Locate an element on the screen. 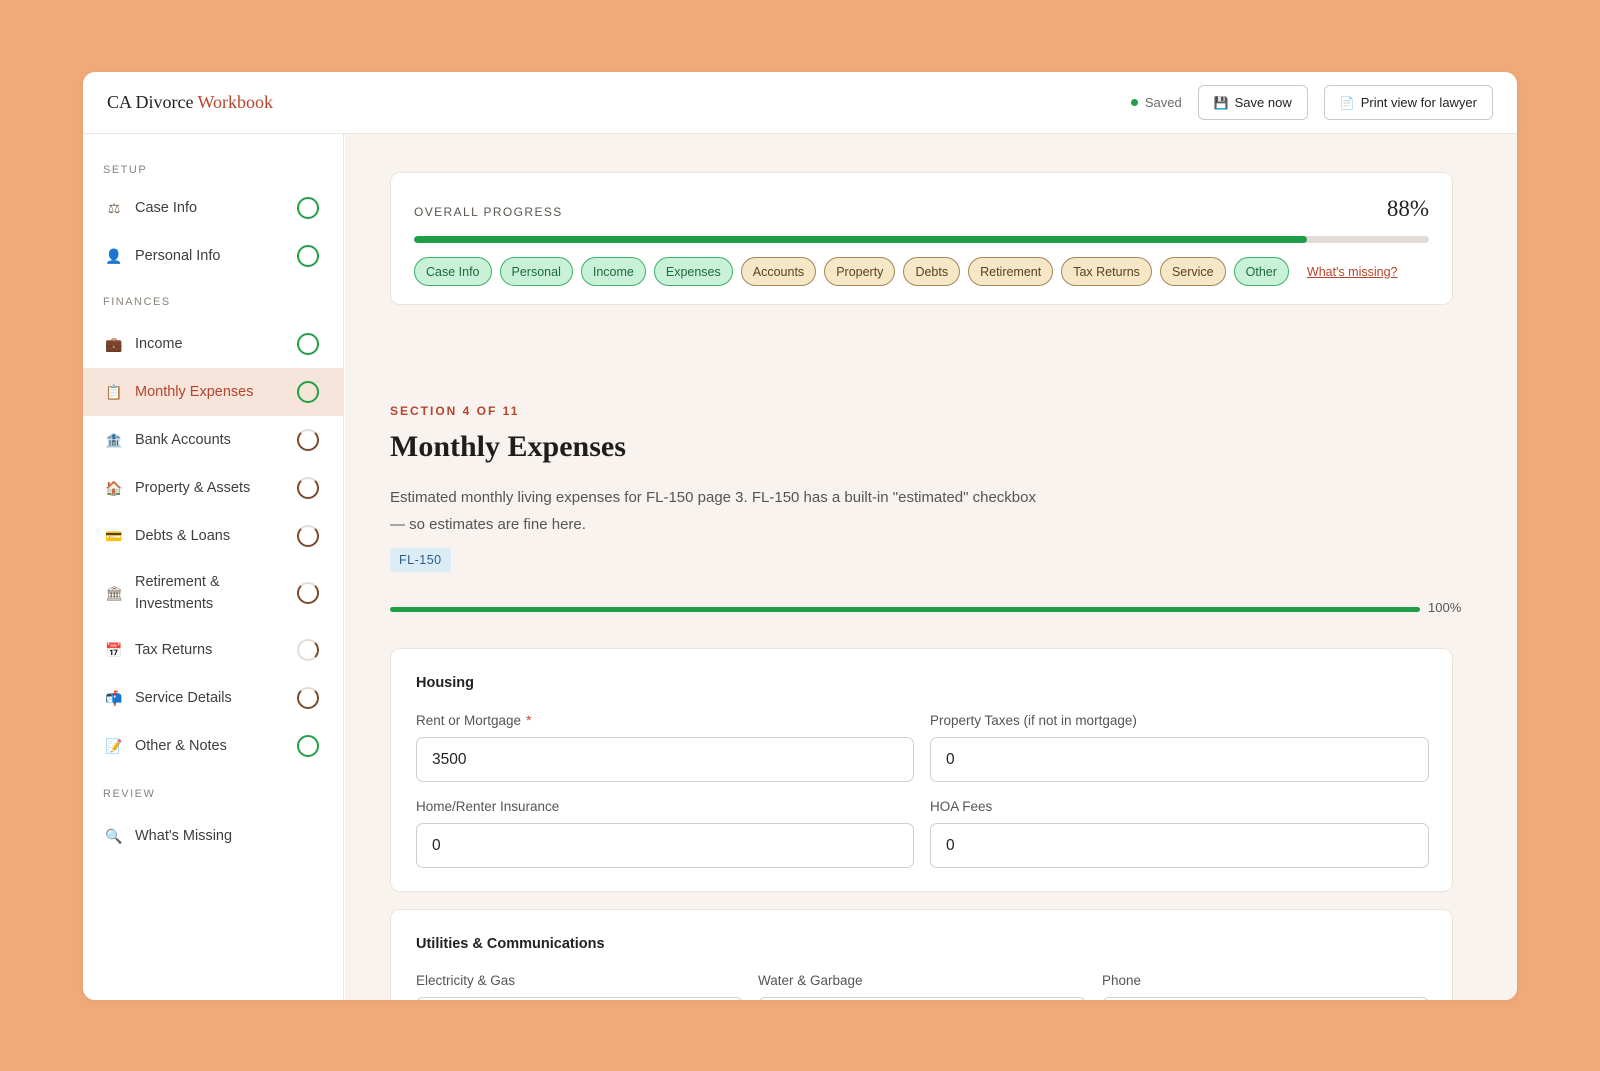 This screenshot has height=1071, width=1600. progress-chip-retirement: Retirement is located at coordinates (1011, 271).